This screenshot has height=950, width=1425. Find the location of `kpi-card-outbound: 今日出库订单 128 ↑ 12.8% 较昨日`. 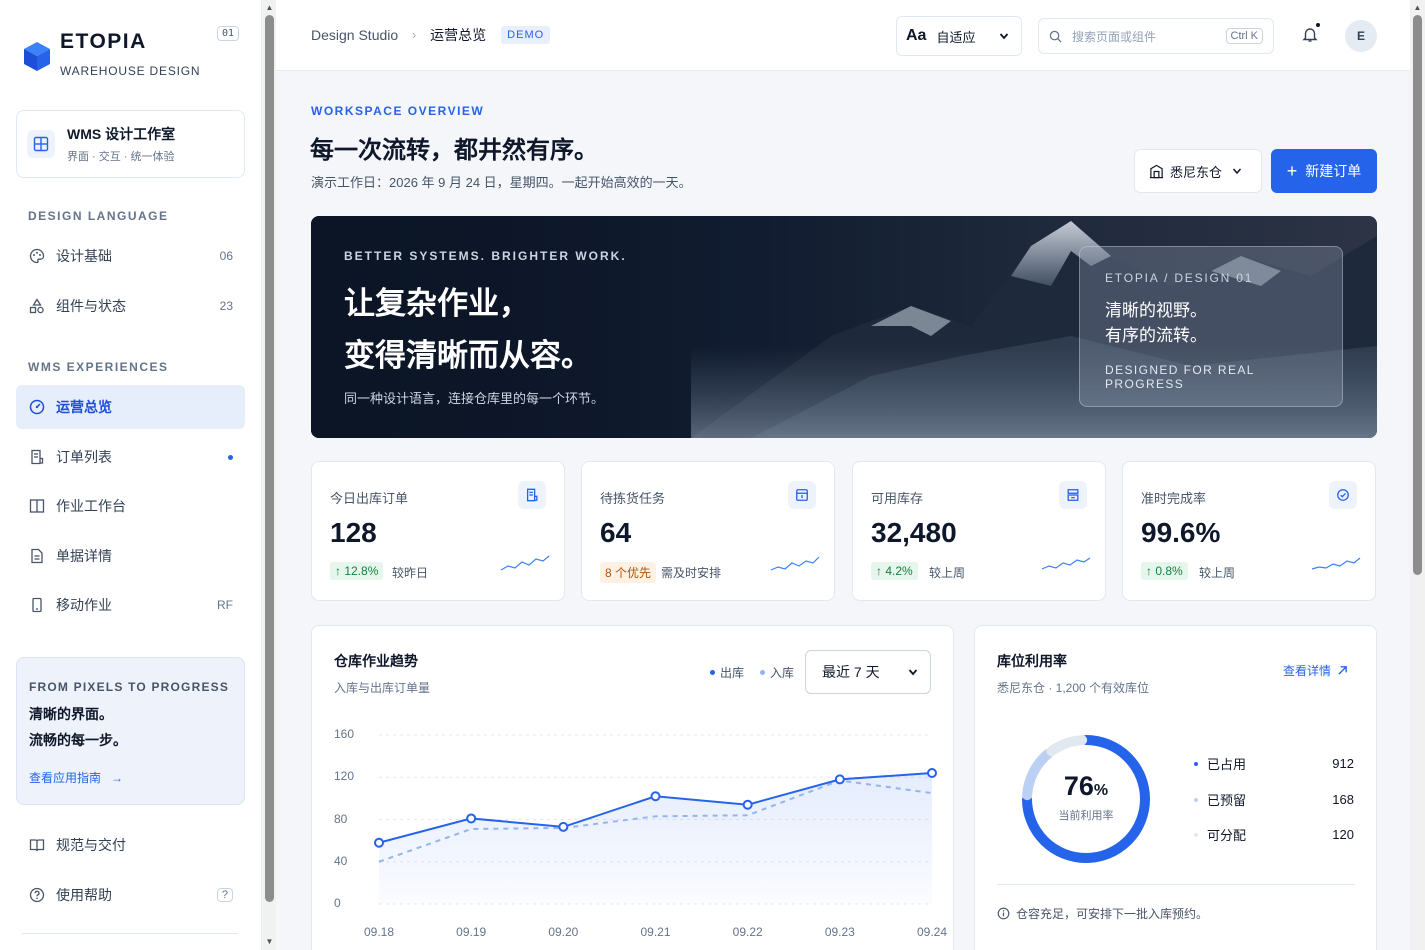

kpi-card-outbound: 今日出库订单 128 ↑ 12.8% 较昨日 is located at coordinates (438, 531).